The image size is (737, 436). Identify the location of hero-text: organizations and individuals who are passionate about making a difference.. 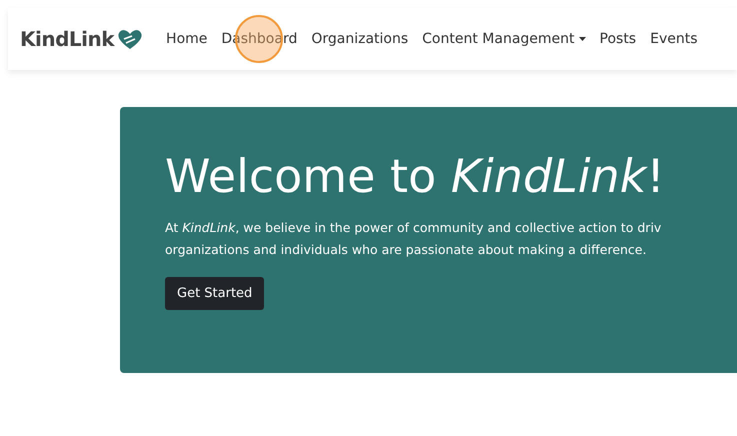
(406, 250).